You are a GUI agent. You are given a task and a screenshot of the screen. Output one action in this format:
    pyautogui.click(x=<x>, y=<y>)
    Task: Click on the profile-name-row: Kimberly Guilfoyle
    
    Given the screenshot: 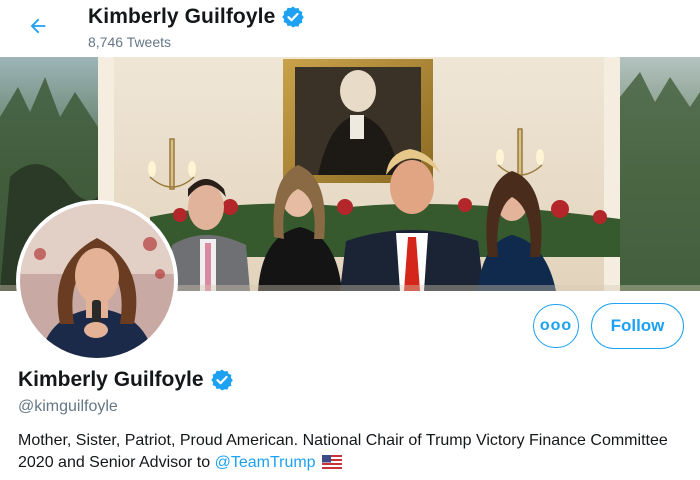 What is the action you would take?
    pyautogui.click(x=126, y=380)
    